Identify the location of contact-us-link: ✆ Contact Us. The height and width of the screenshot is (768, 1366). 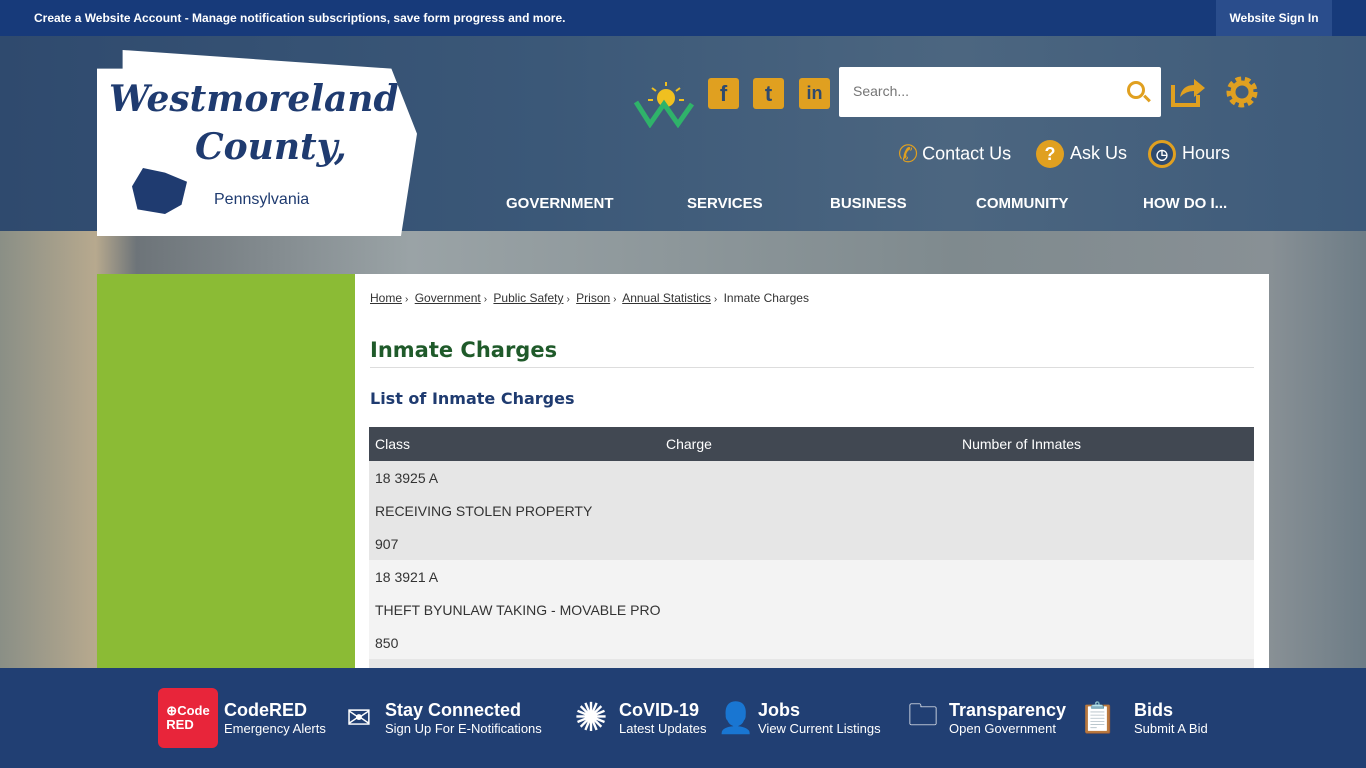
(954, 154).